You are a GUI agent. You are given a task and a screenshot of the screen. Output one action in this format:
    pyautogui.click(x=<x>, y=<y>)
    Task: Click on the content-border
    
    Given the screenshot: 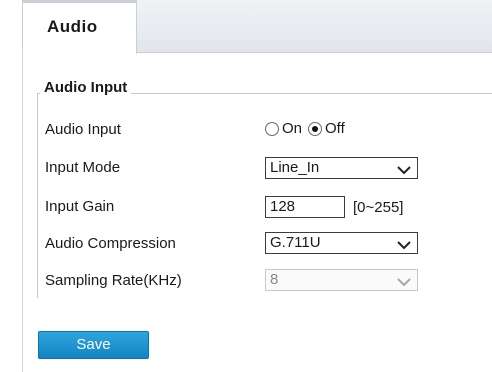 What is the action you would take?
    pyautogui.click(x=22, y=212)
    